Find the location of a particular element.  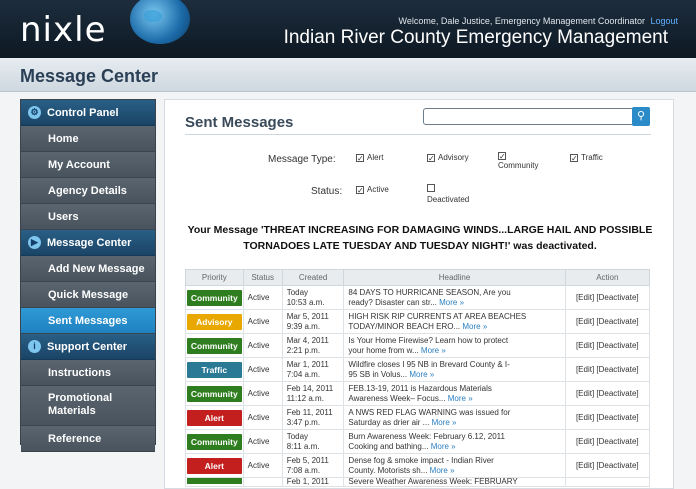

sidebar-item-reference: Reference is located at coordinates (88, 439).